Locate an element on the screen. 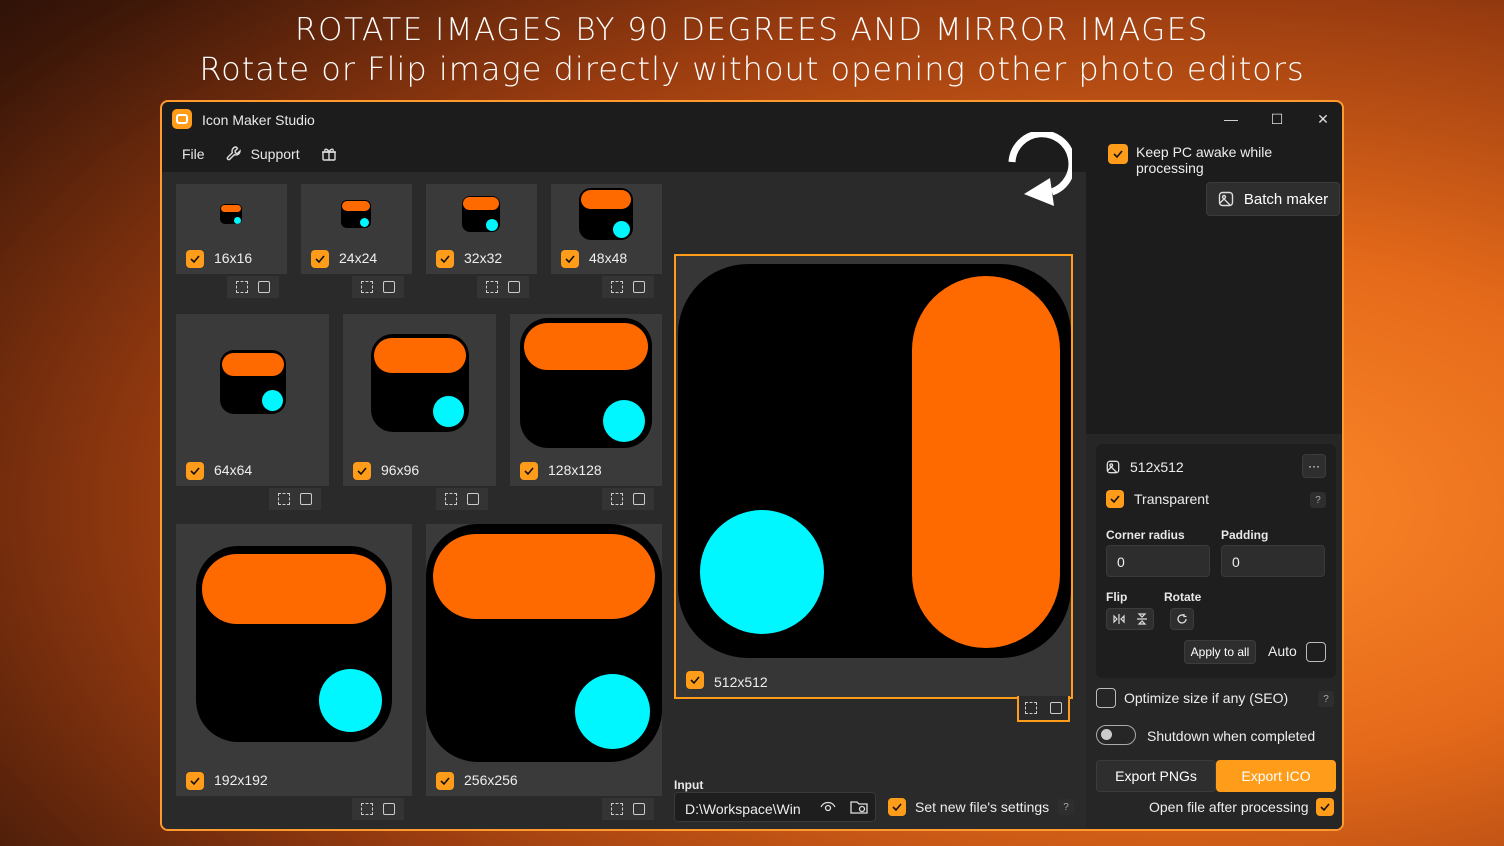 The height and width of the screenshot is (846, 1504). input-path-value: D:\Workspace\Win is located at coordinates (743, 809).